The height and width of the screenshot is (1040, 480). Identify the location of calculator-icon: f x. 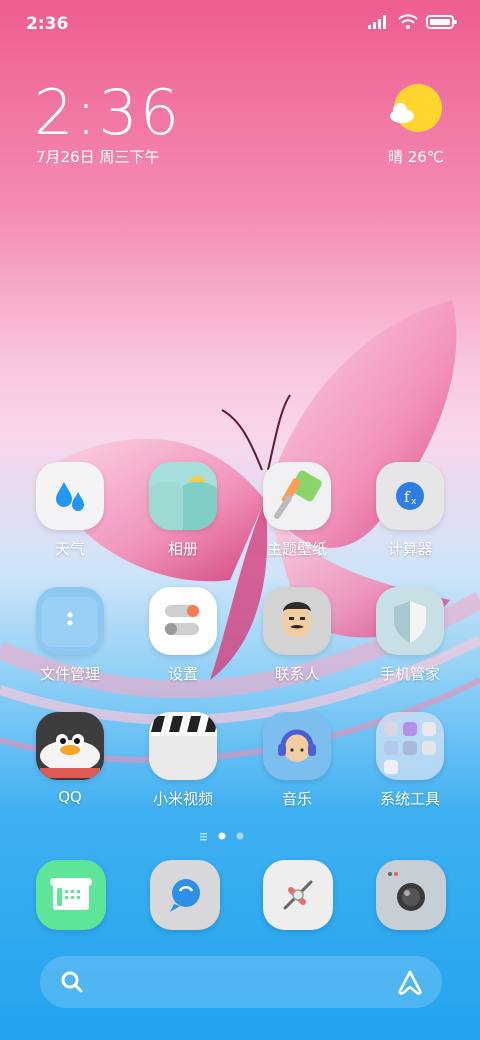
(410, 496).